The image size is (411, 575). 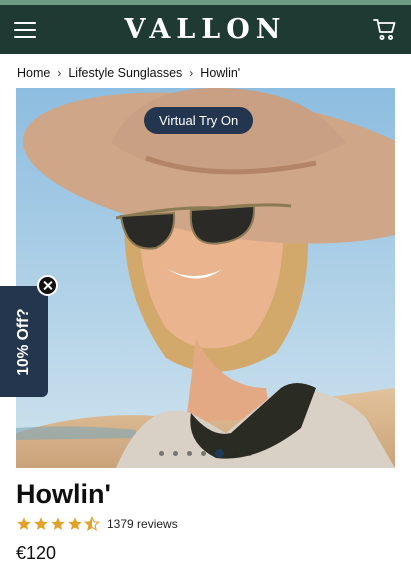 What do you see at coordinates (63, 494) in the screenshot?
I see `product-title: Howlin'` at bounding box center [63, 494].